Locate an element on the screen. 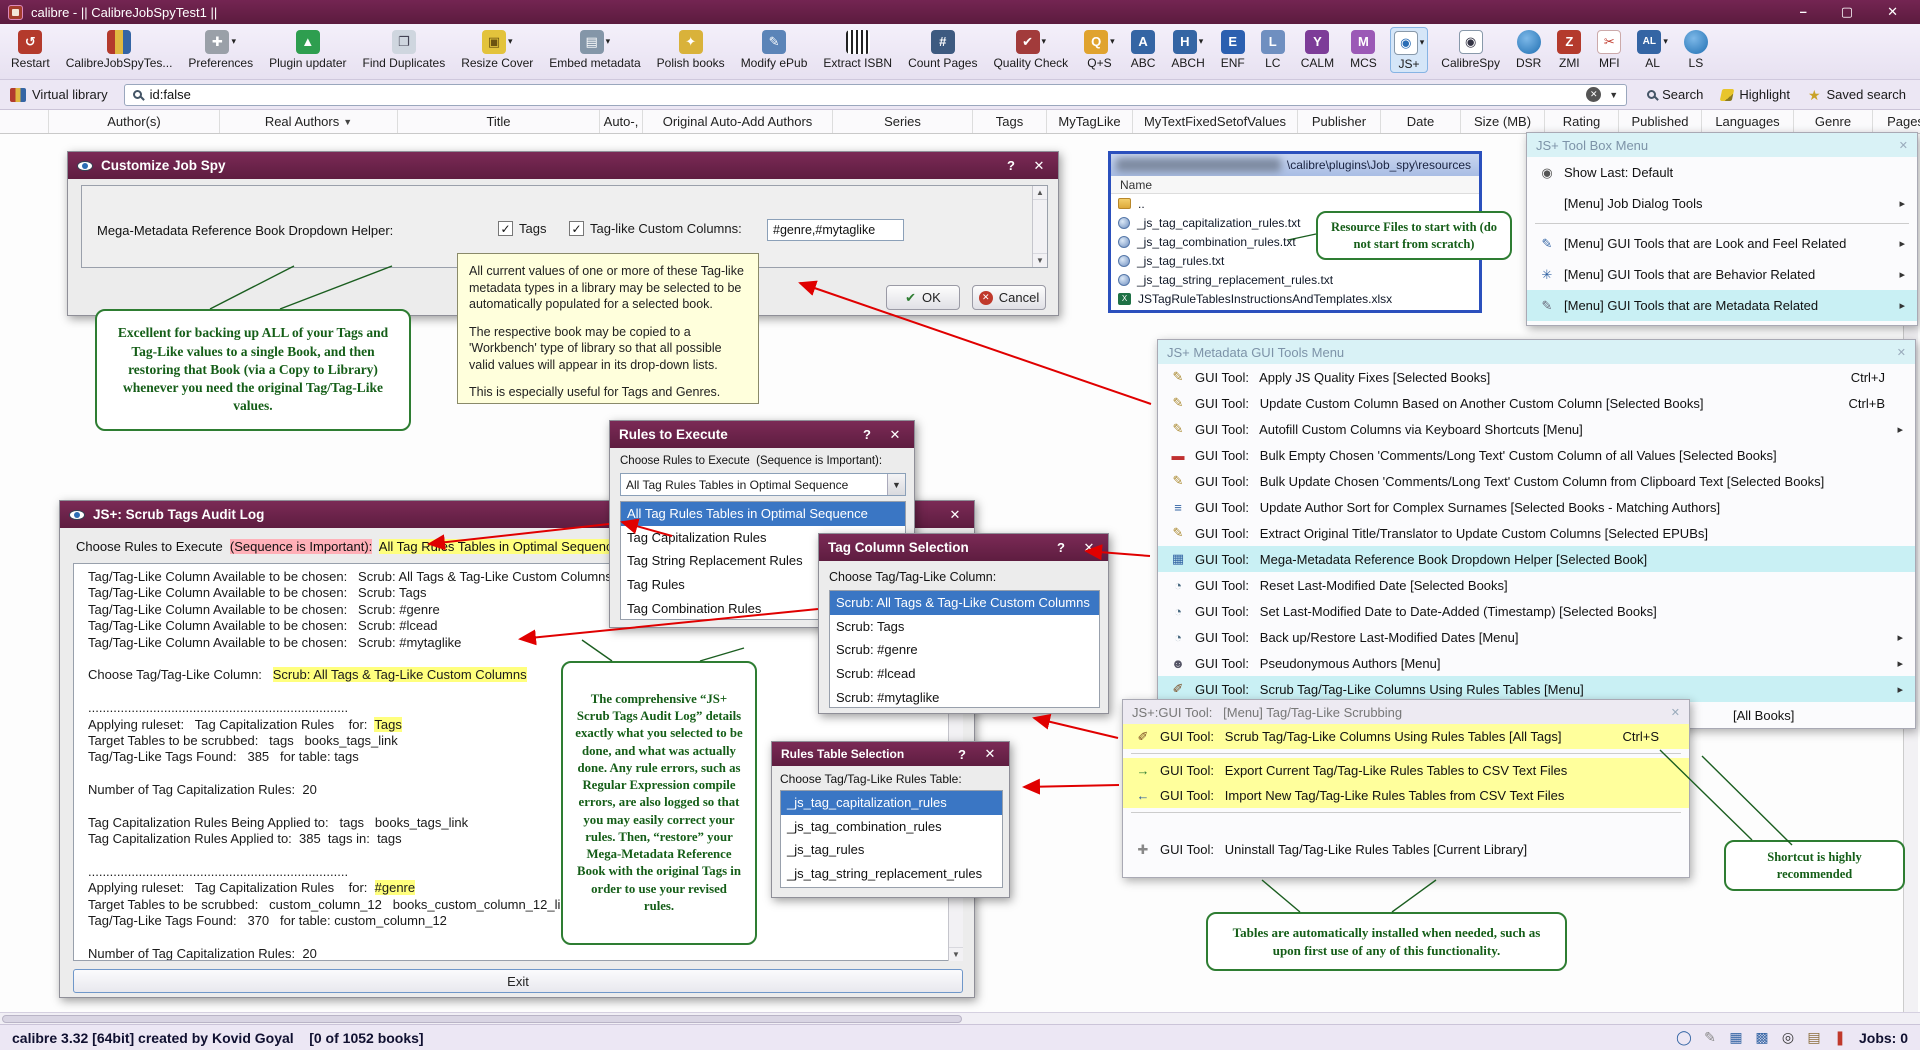 This screenshot has width=1920, height=1050. rules-dialog-titlebar: Rules to Execute ? ✕ is located at coordinates (762, 434).